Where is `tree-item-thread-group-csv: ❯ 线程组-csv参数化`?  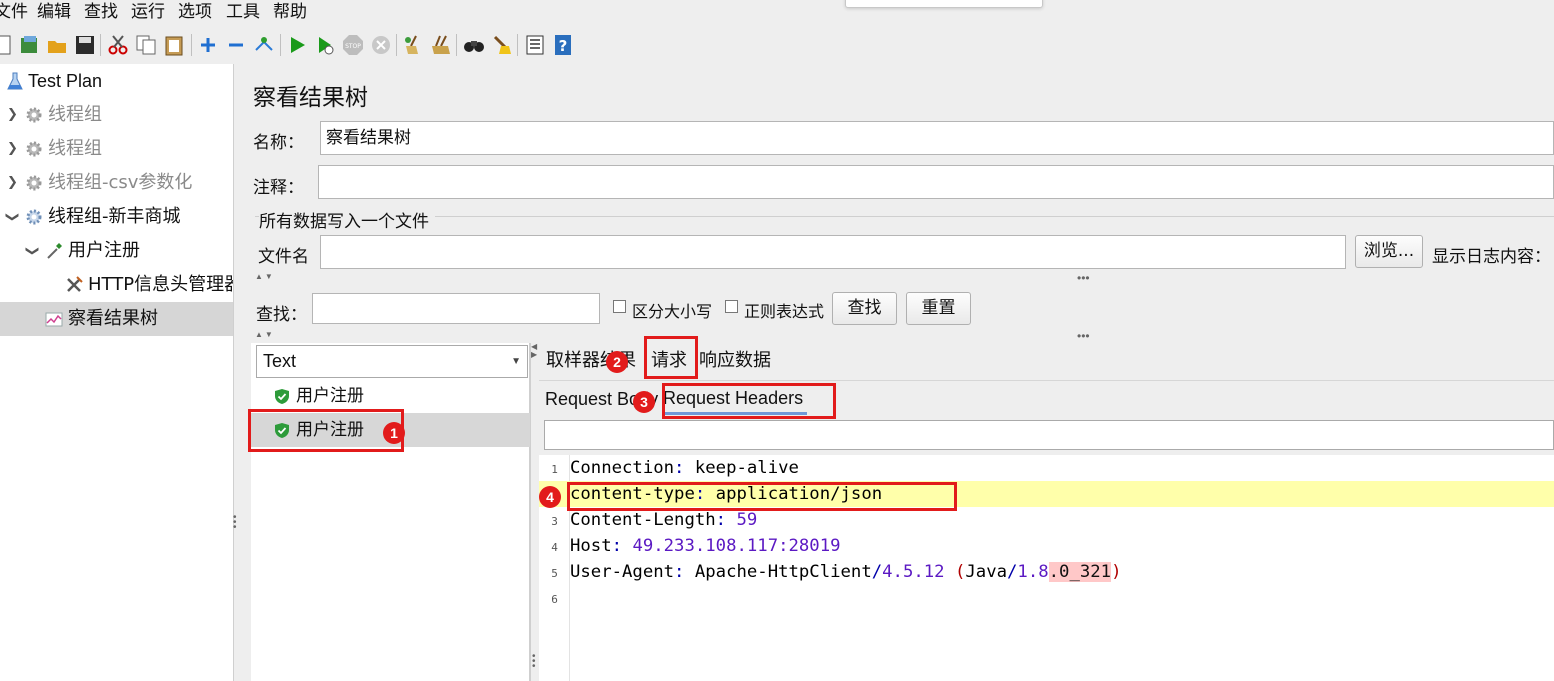
tree-item-thread-group-csv: ❯ 线程组-csv参数化 is located at coordinates (116, 183).